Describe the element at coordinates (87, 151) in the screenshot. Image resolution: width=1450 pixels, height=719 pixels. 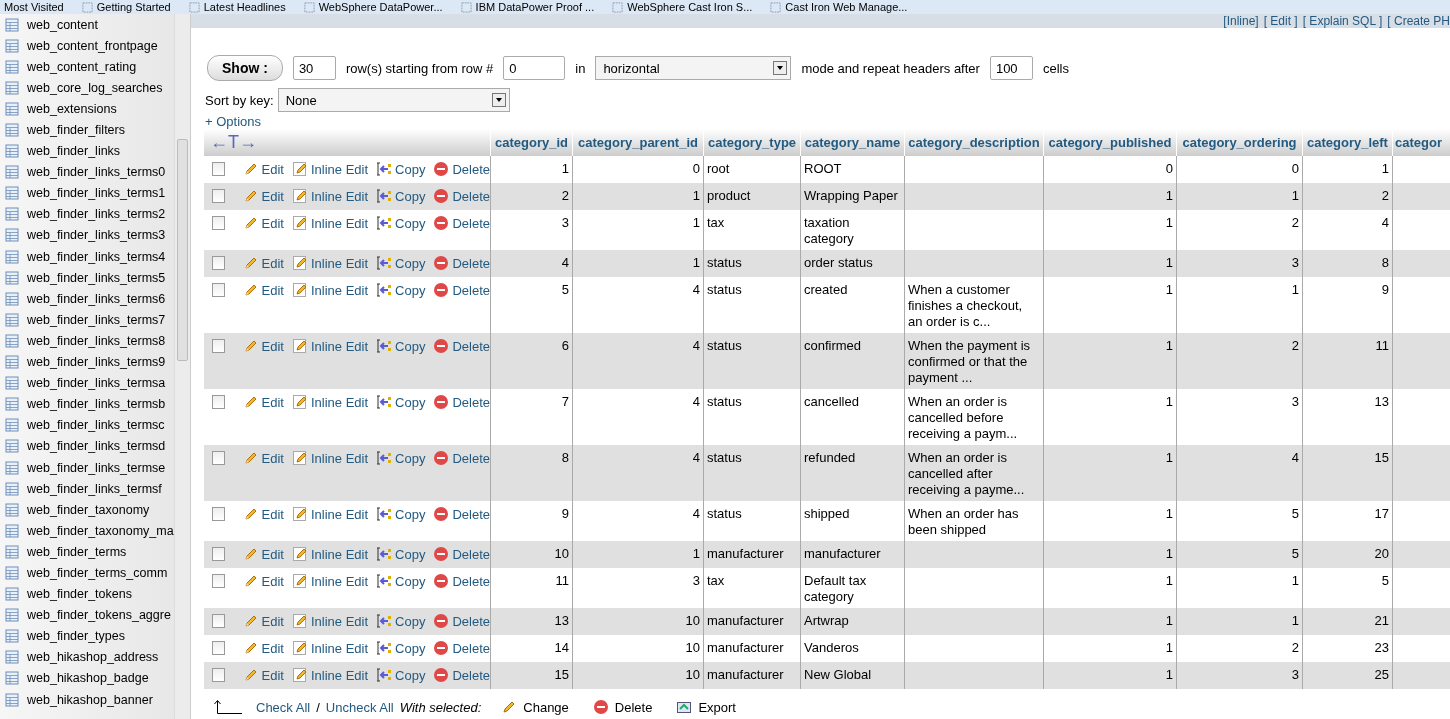
I see `table-link: web_finder_links` at that location.